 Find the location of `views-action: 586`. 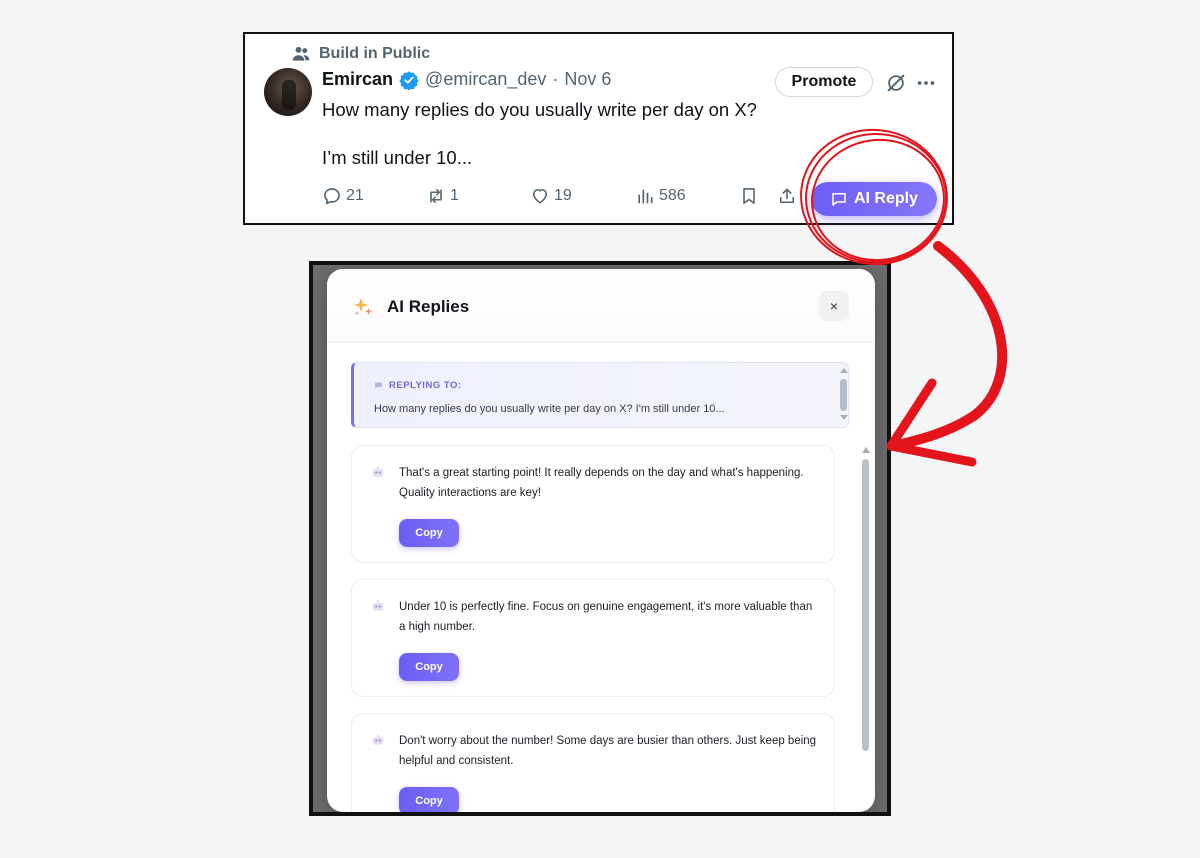

views-action: 586 is located at coordinates (660, 196).